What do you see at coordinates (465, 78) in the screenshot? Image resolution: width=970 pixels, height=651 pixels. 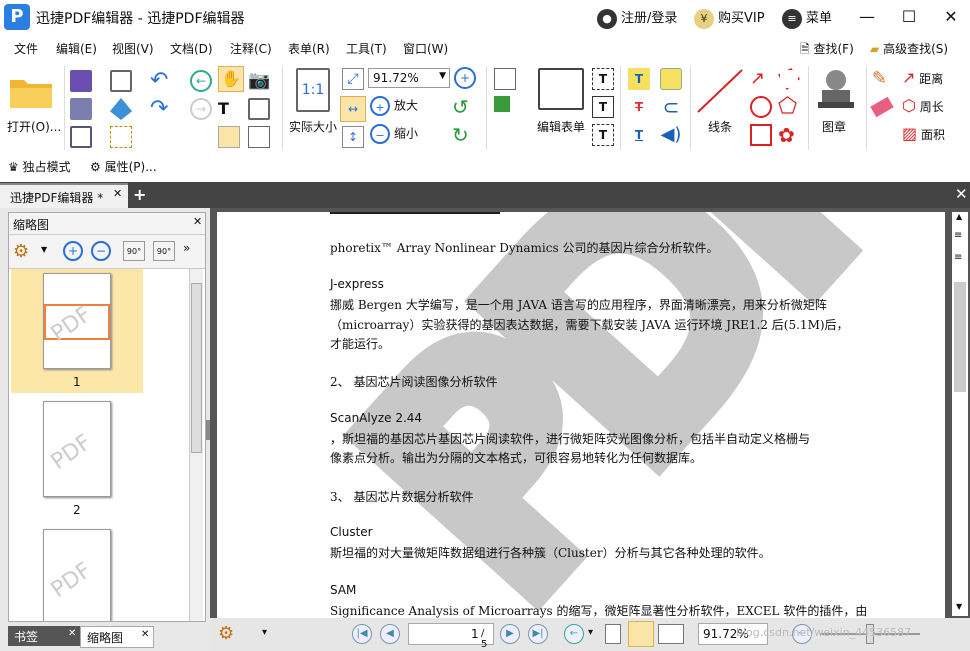 I see `zoom-tool-icon: +` at bounding box center [465, 78].